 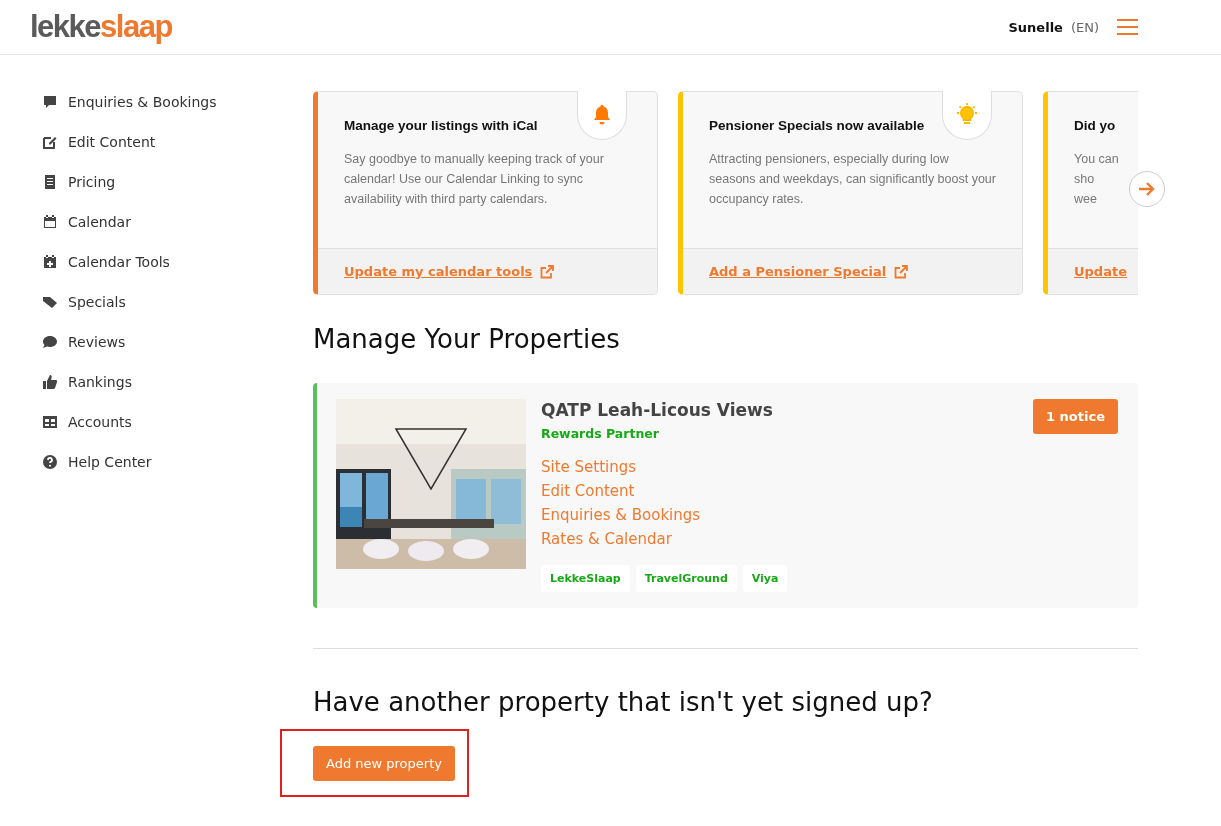 I want to click on channel-tag: LekkeSlaap, so click(x=585, y=578).